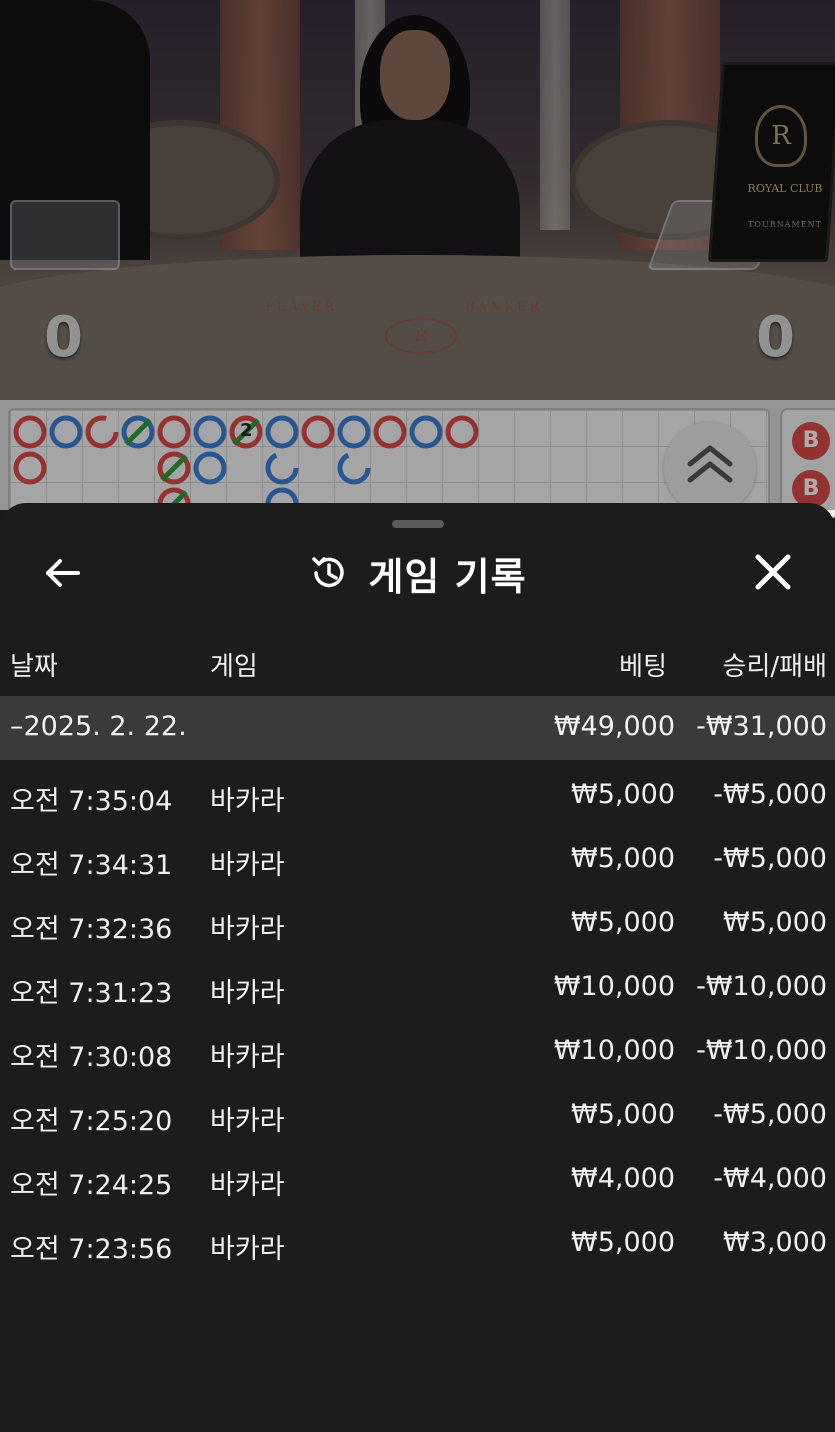 The height and width of the screenshot is (1432, 835). What do you see at coordinates (65, 235) in the screenshot?
I see `card-shoe` at bounding box center [65, 235].